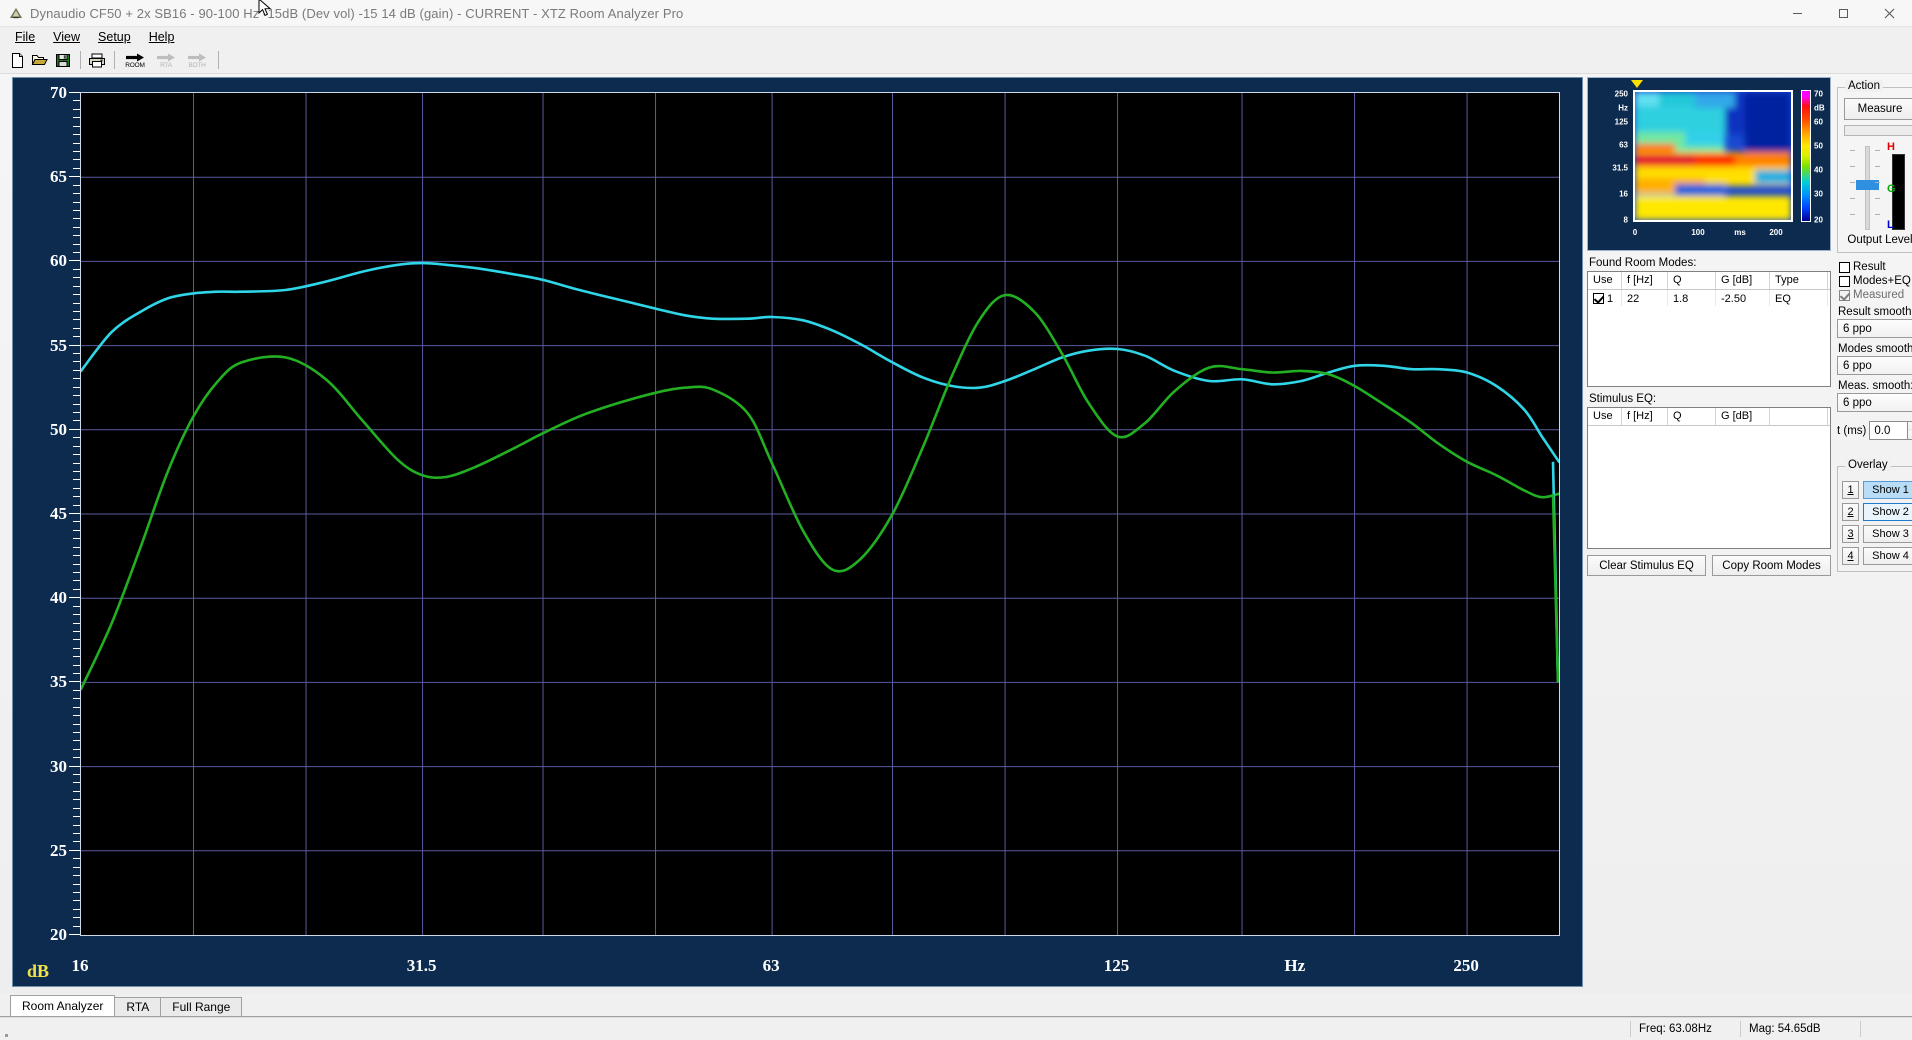 This screenshot has width=1912, height=1040. Describe the element at coordinates (1850, 534) in the screenshot. I see `overlay-select-3: 3` at that location.